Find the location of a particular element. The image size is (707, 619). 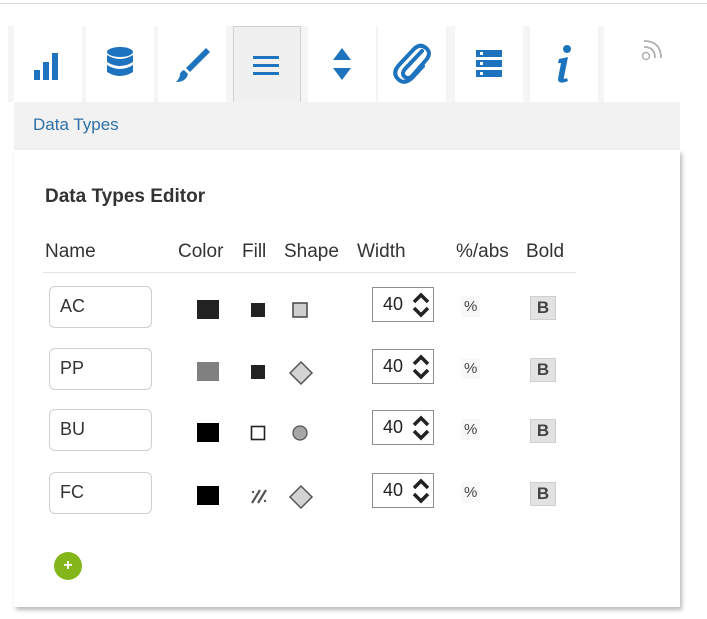

fill-empty-icon is located at coordinates (258, 435).